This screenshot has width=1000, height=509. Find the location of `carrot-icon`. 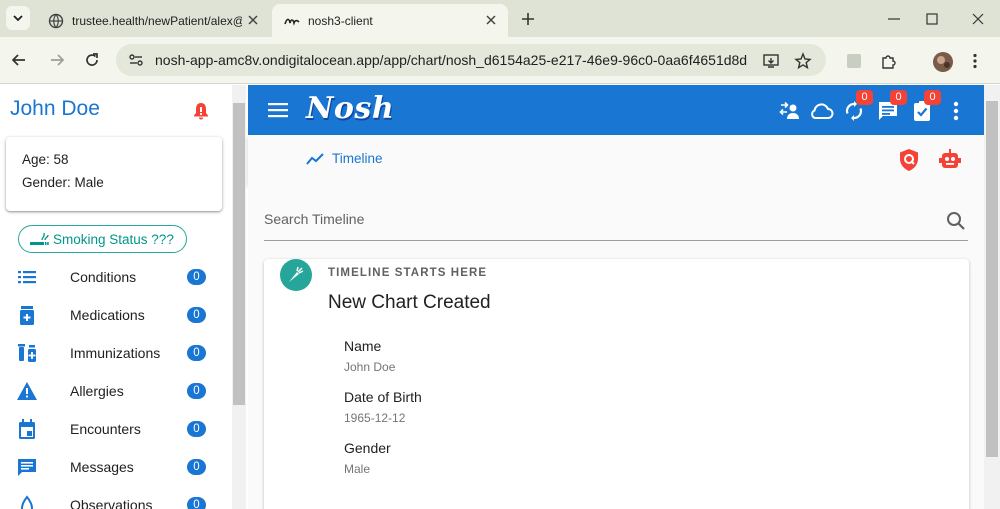

carrot-icon is located at coordinates (296, 274).